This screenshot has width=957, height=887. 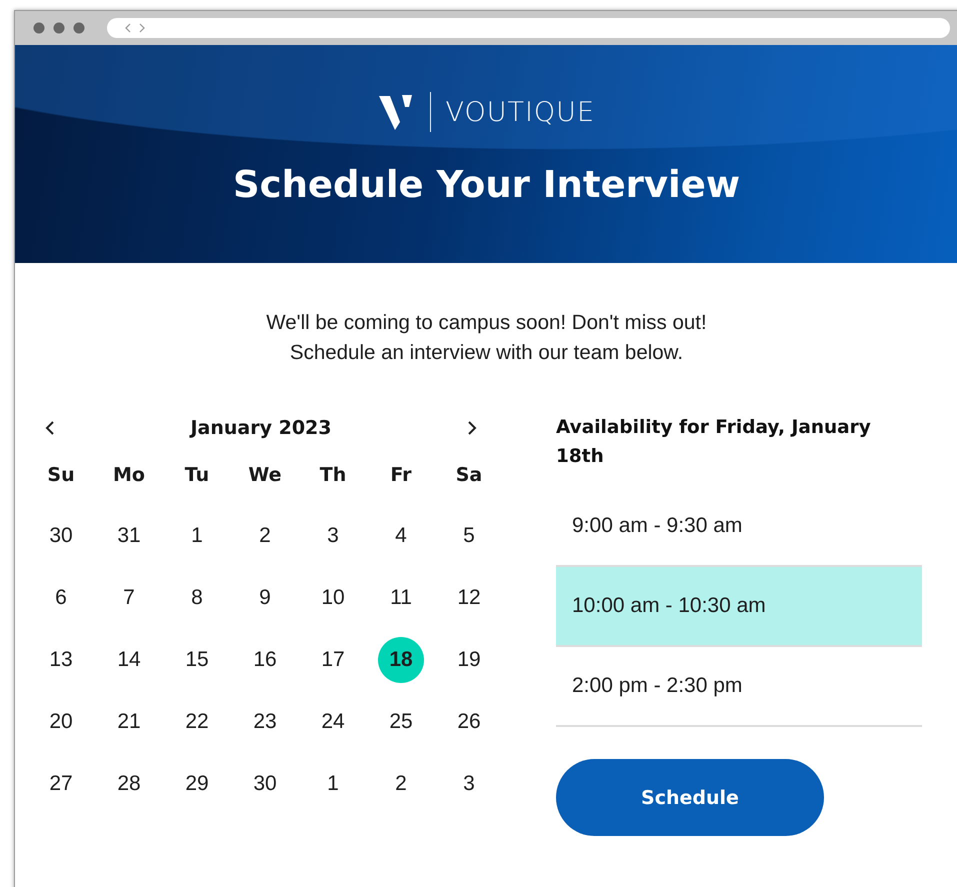 What do you see at coordinates (487, 353) in the screenshot?
I see `intro-text: Schedule an interview with our team below.` at bounding box center [487, 353].